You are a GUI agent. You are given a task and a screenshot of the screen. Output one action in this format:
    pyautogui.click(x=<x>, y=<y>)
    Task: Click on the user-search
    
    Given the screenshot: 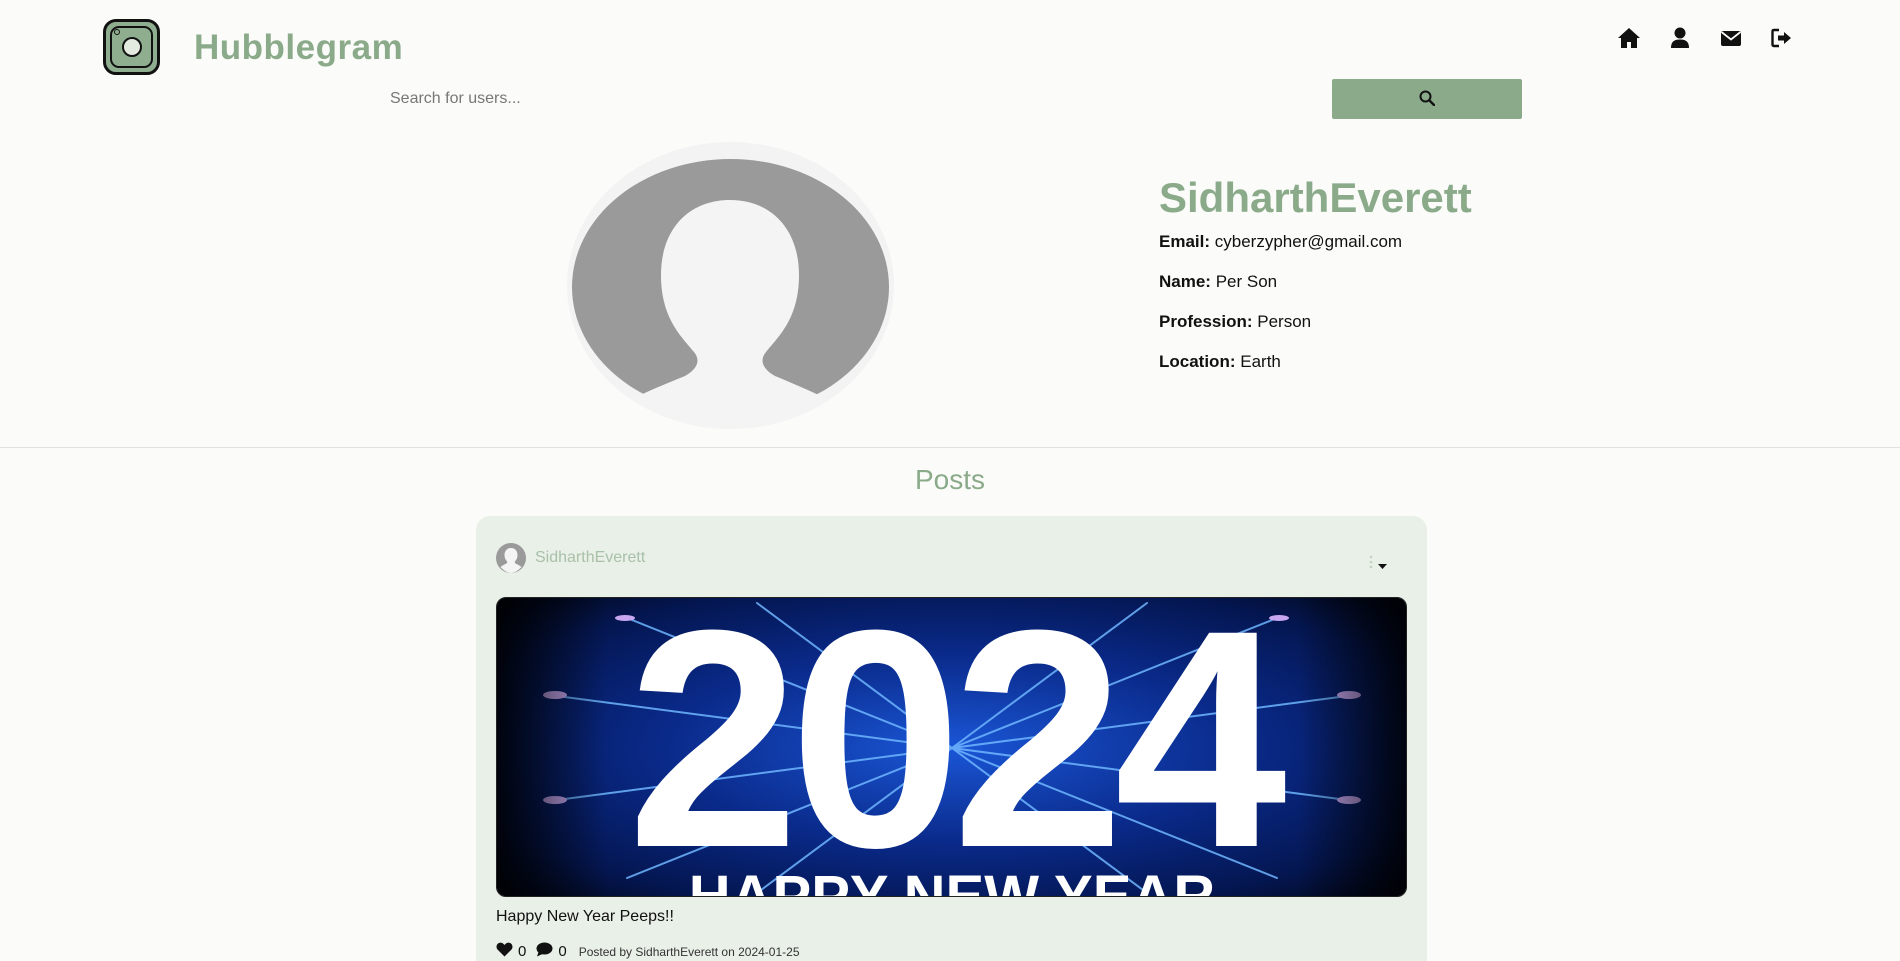 What is the action you would take?
    pyautogui.click(x=948, y=99)
    